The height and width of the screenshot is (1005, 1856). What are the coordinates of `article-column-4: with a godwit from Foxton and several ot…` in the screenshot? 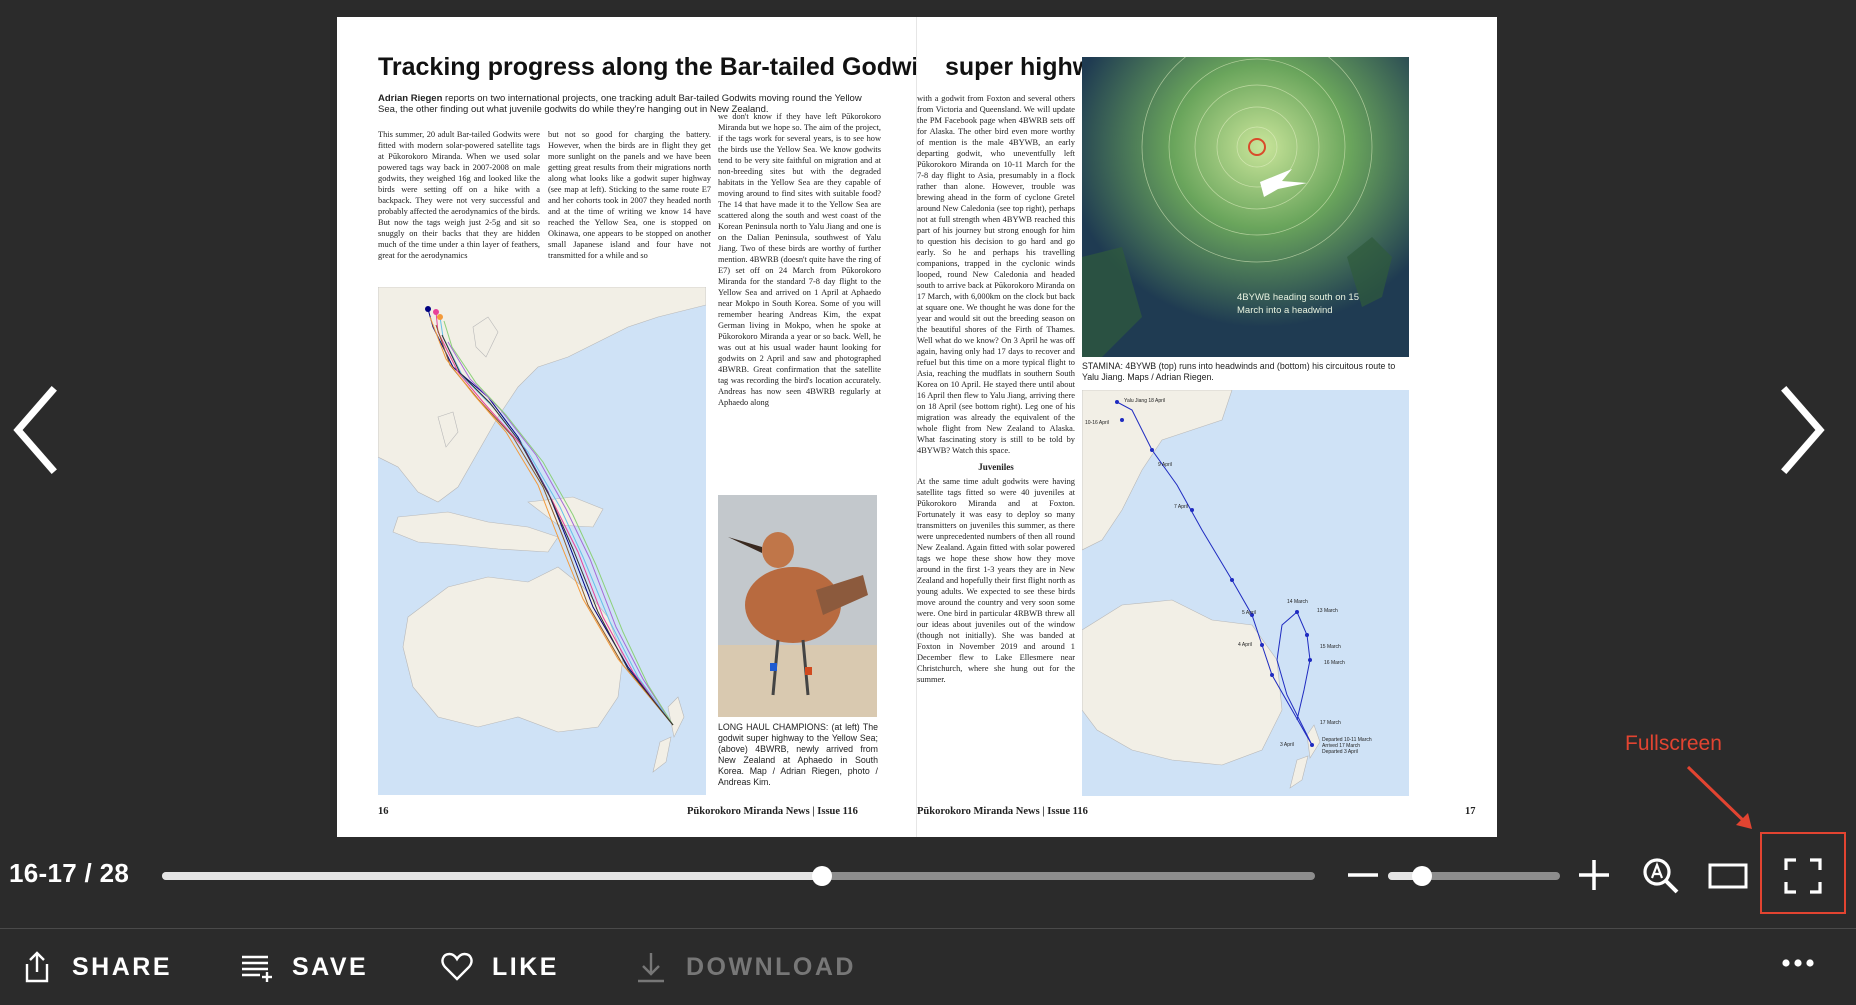 It's located at (996, 389).